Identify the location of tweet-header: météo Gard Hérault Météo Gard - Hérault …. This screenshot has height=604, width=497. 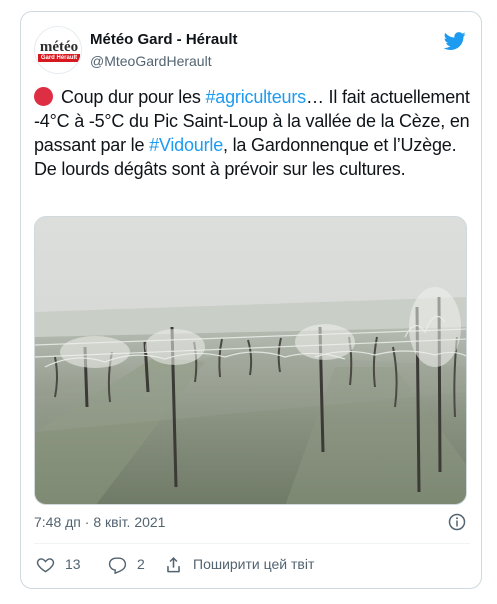
(252, 51).